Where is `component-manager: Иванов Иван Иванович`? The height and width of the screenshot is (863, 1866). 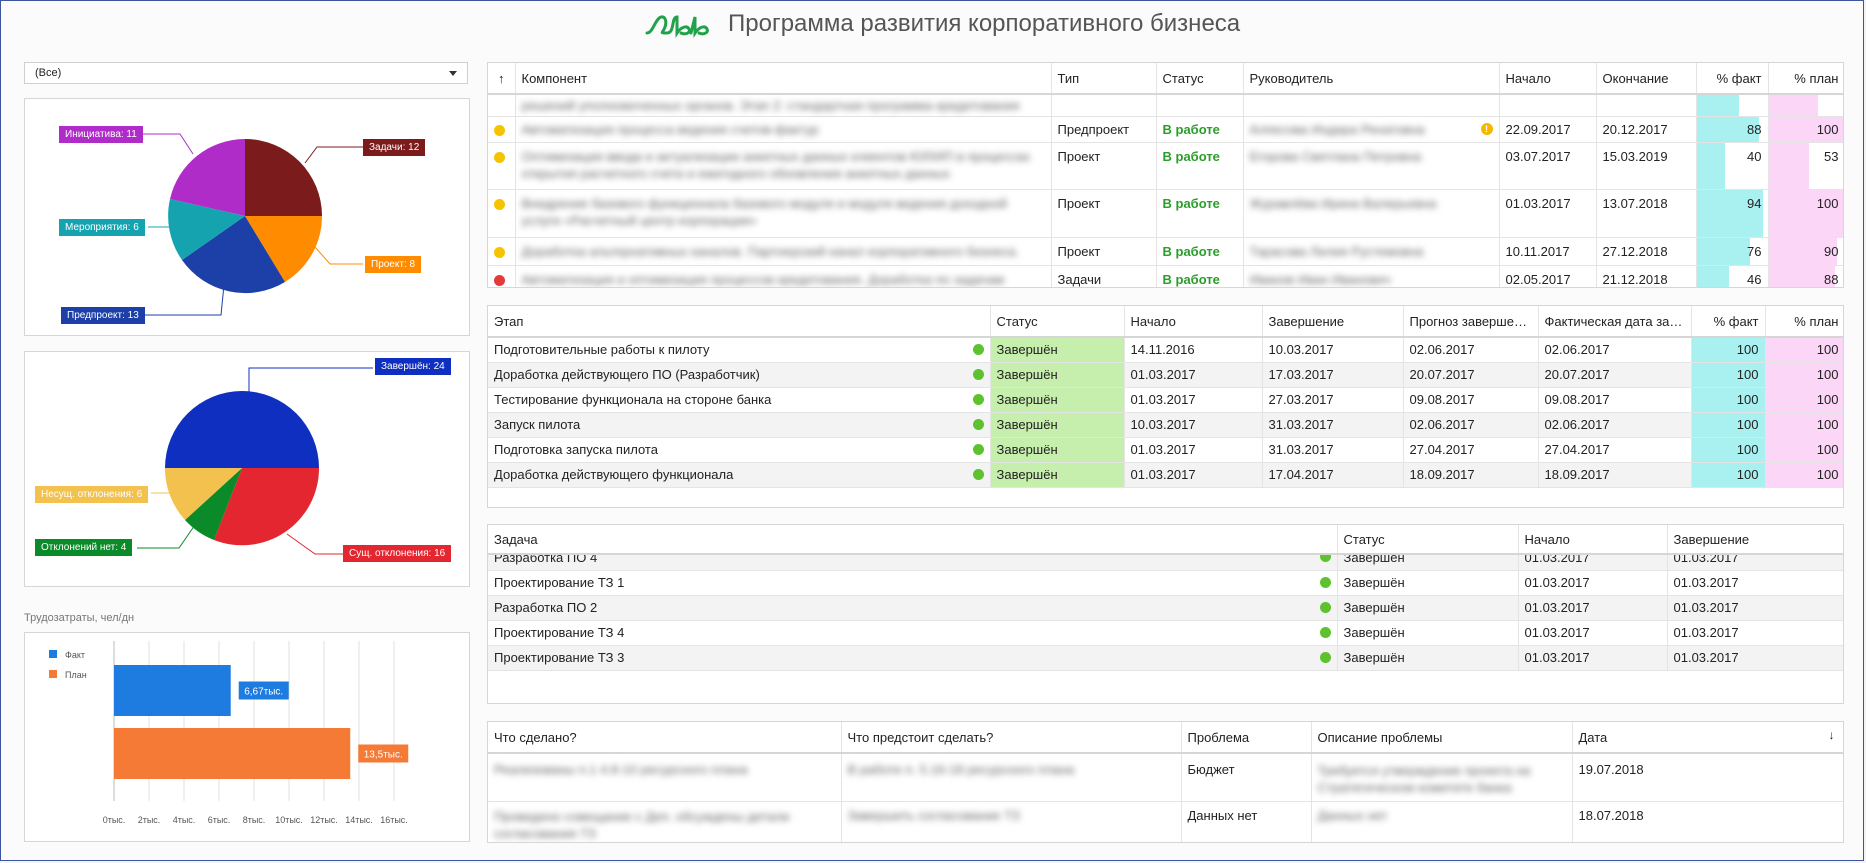 component-manager: Иванов Иван Иванович is located at coordinates (1371, 276).